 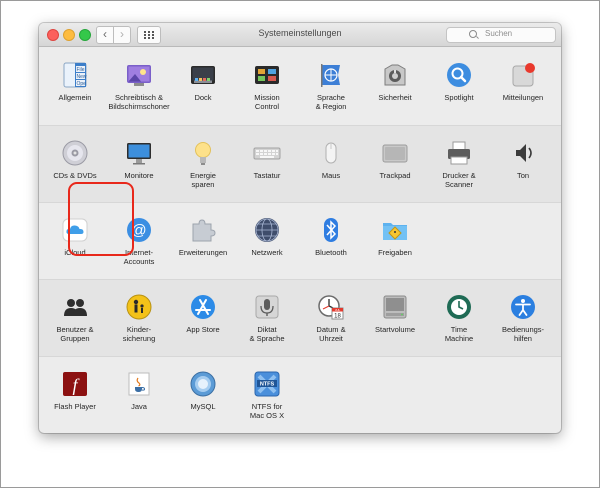 What do you see at coordinates (331, 175) in the screenshot?
I see `pref-label: Maus` at bounding box center [331, 175].